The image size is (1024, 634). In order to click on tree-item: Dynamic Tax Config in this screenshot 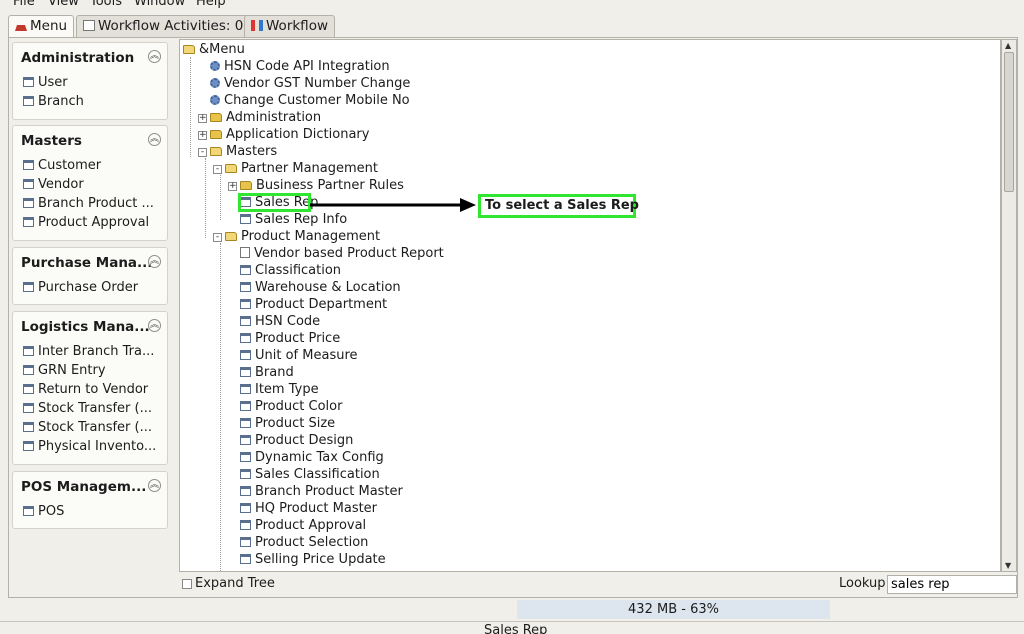, I will do `click(312, 457)`.